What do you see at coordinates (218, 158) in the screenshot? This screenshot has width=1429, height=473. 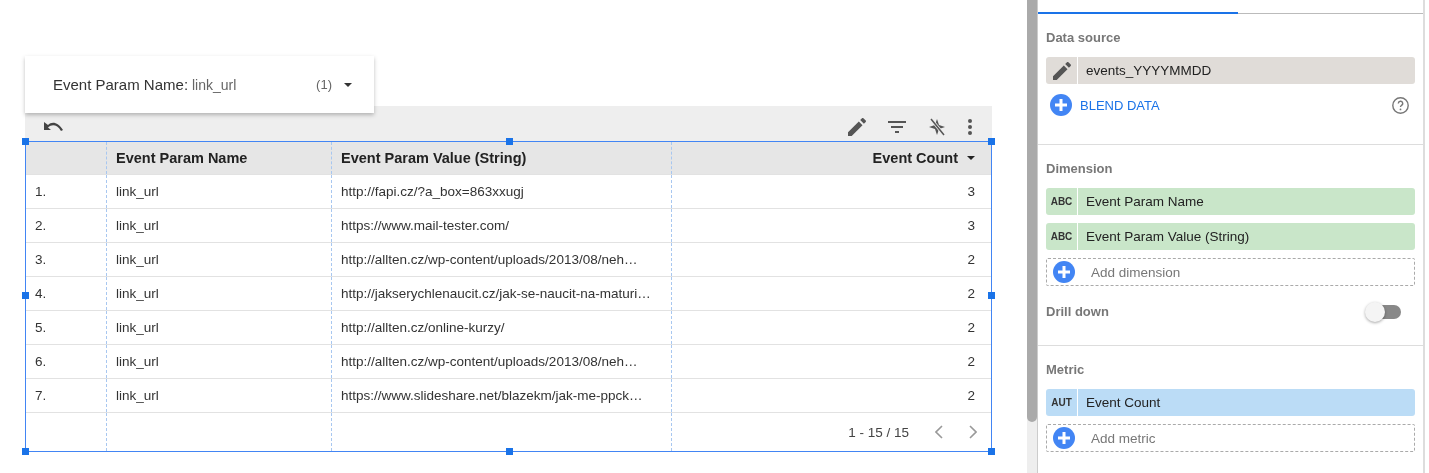 I see `column-header: Event Param Name` at bounding box center [218, 158].